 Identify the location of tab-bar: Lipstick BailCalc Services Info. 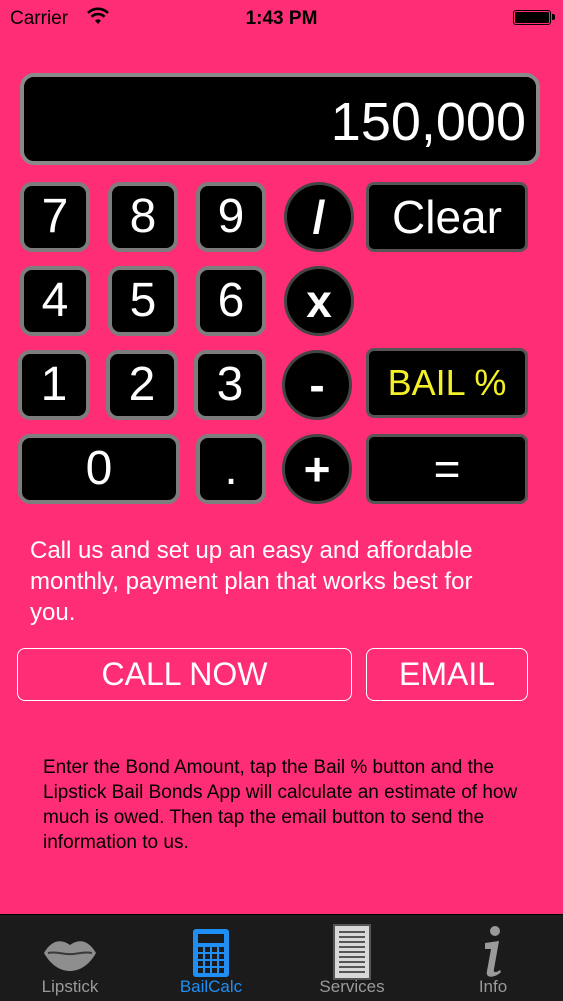
(281, 957).